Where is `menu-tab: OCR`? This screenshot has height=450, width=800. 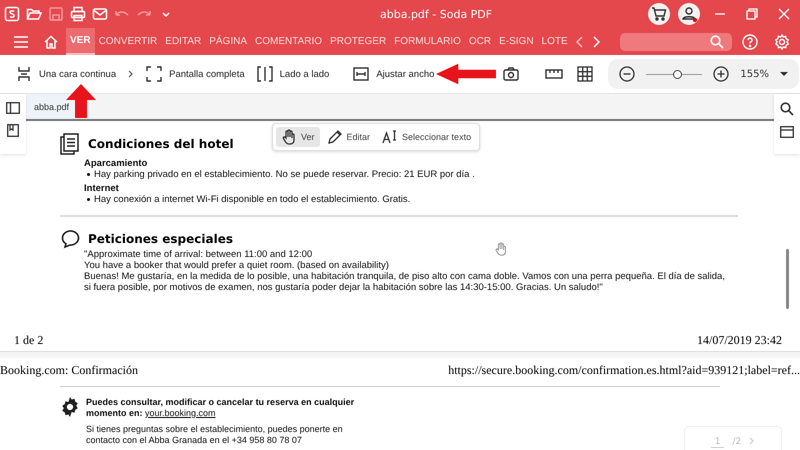
menu-tab: OCR is located at coordinates (480, 41).